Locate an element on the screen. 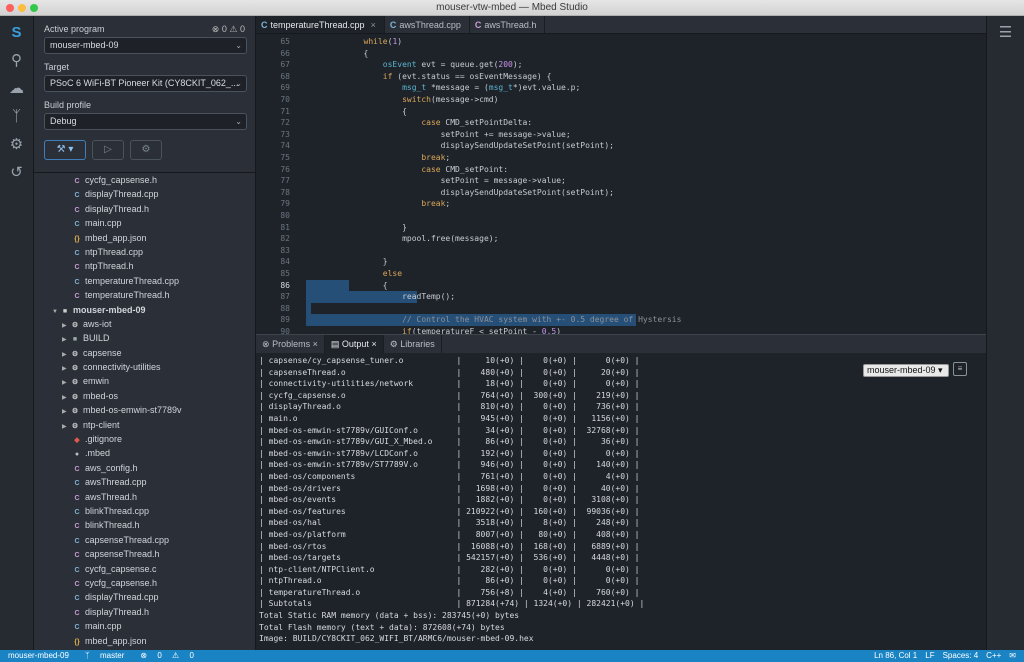 The height and width of the screenshot is (662, 1024). code-line: 78 displaySendUpdateSetPoint(setPoint); is located at coordinates (621, 193).